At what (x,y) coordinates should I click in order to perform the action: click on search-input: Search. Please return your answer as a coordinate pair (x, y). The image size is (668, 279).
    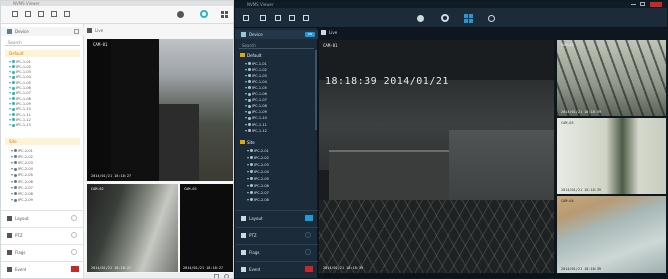
    Looking at the image, I should click on (15, 42).